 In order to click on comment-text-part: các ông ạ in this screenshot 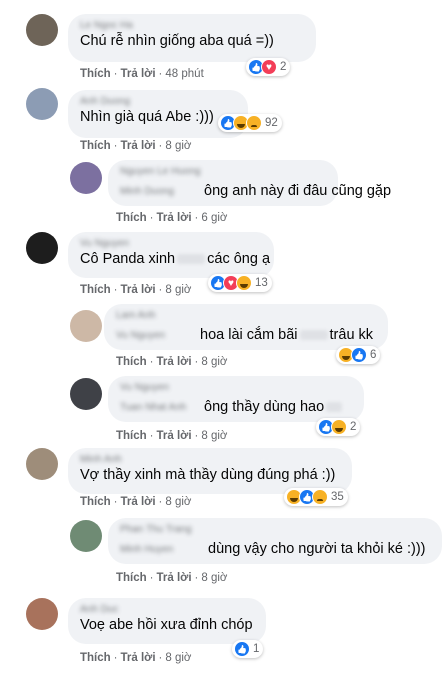, I will do `click(239, 259)`.